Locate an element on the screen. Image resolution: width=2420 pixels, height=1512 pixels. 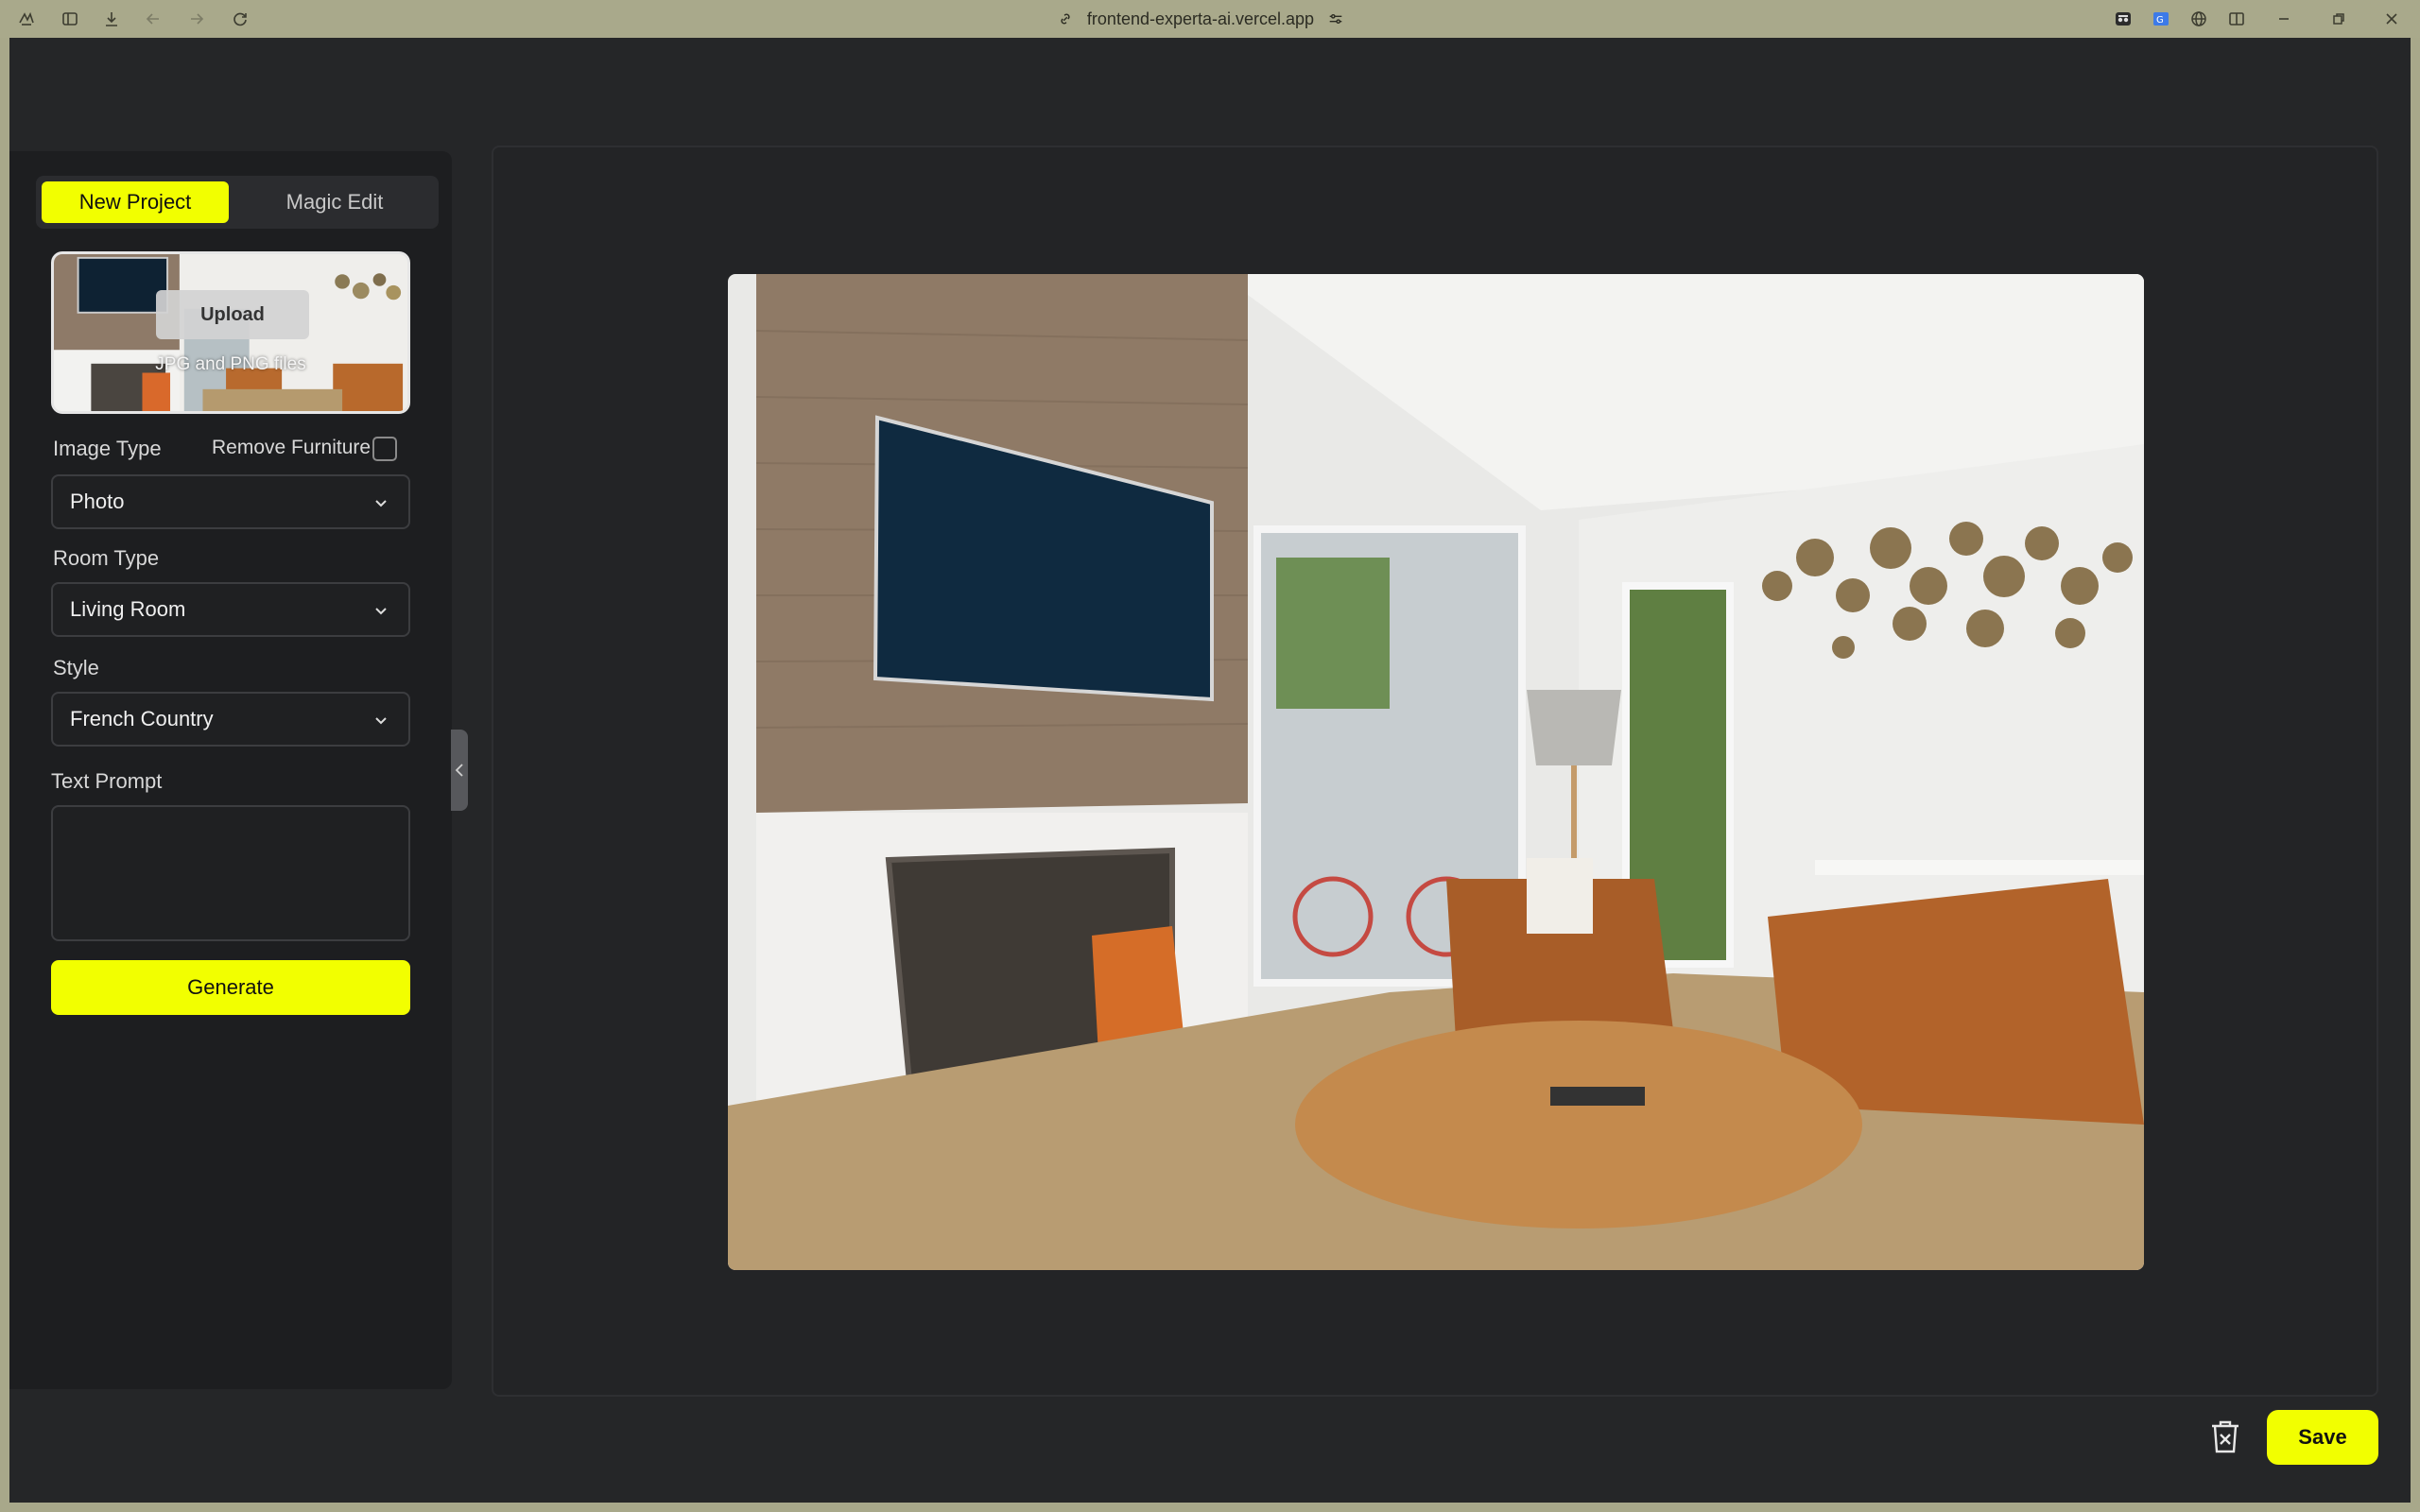
upload-hint: JPG and PNG files is located at coordinates (230, 364).